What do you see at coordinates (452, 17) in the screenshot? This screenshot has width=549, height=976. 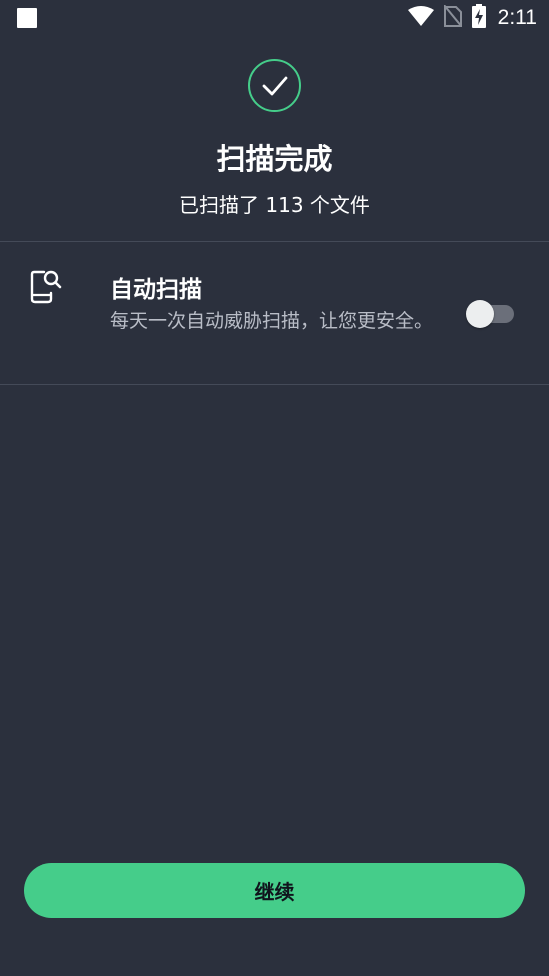 I see `no-sim-icon` at bounding box center [452, 17].